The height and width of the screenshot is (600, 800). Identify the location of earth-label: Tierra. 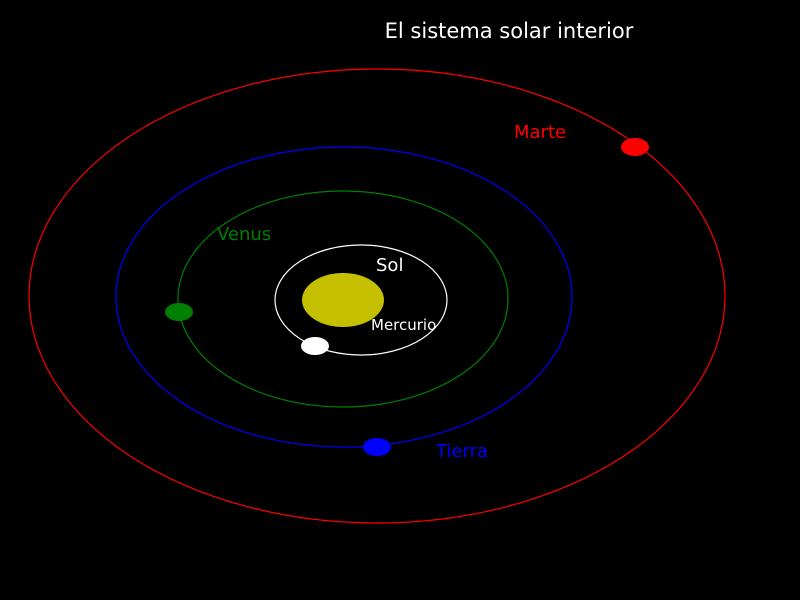
(461, 451).